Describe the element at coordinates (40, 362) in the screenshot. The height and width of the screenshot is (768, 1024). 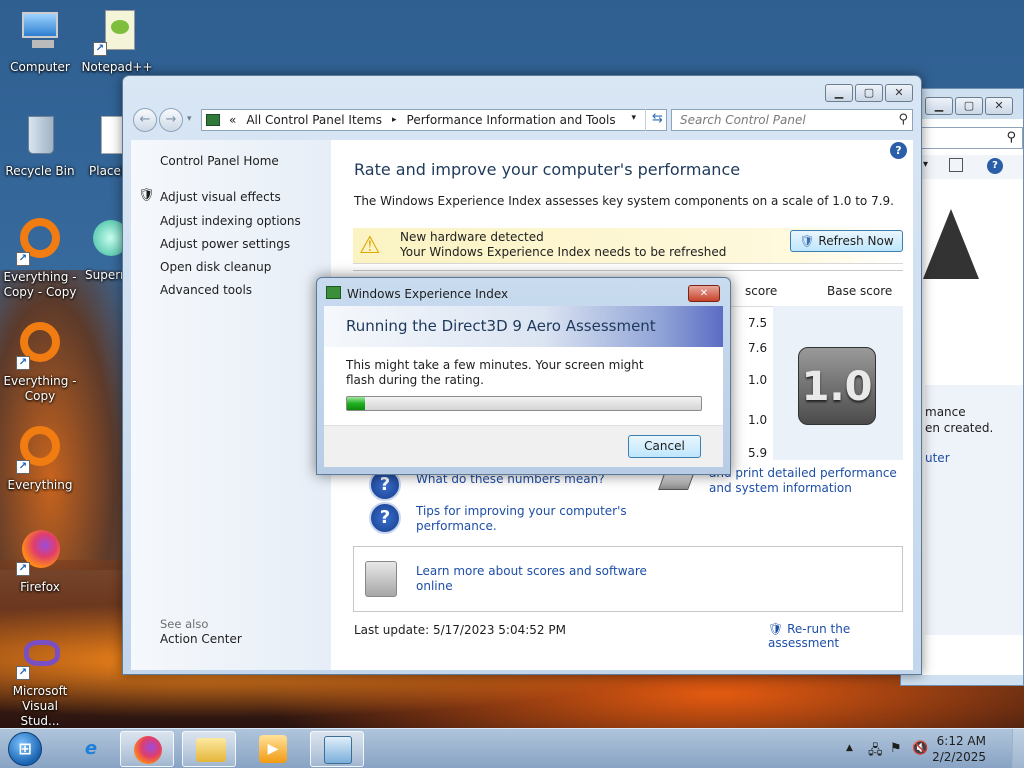
I see `desktop-icon-everything-copy: ↗ Everything - Copy` at that location.